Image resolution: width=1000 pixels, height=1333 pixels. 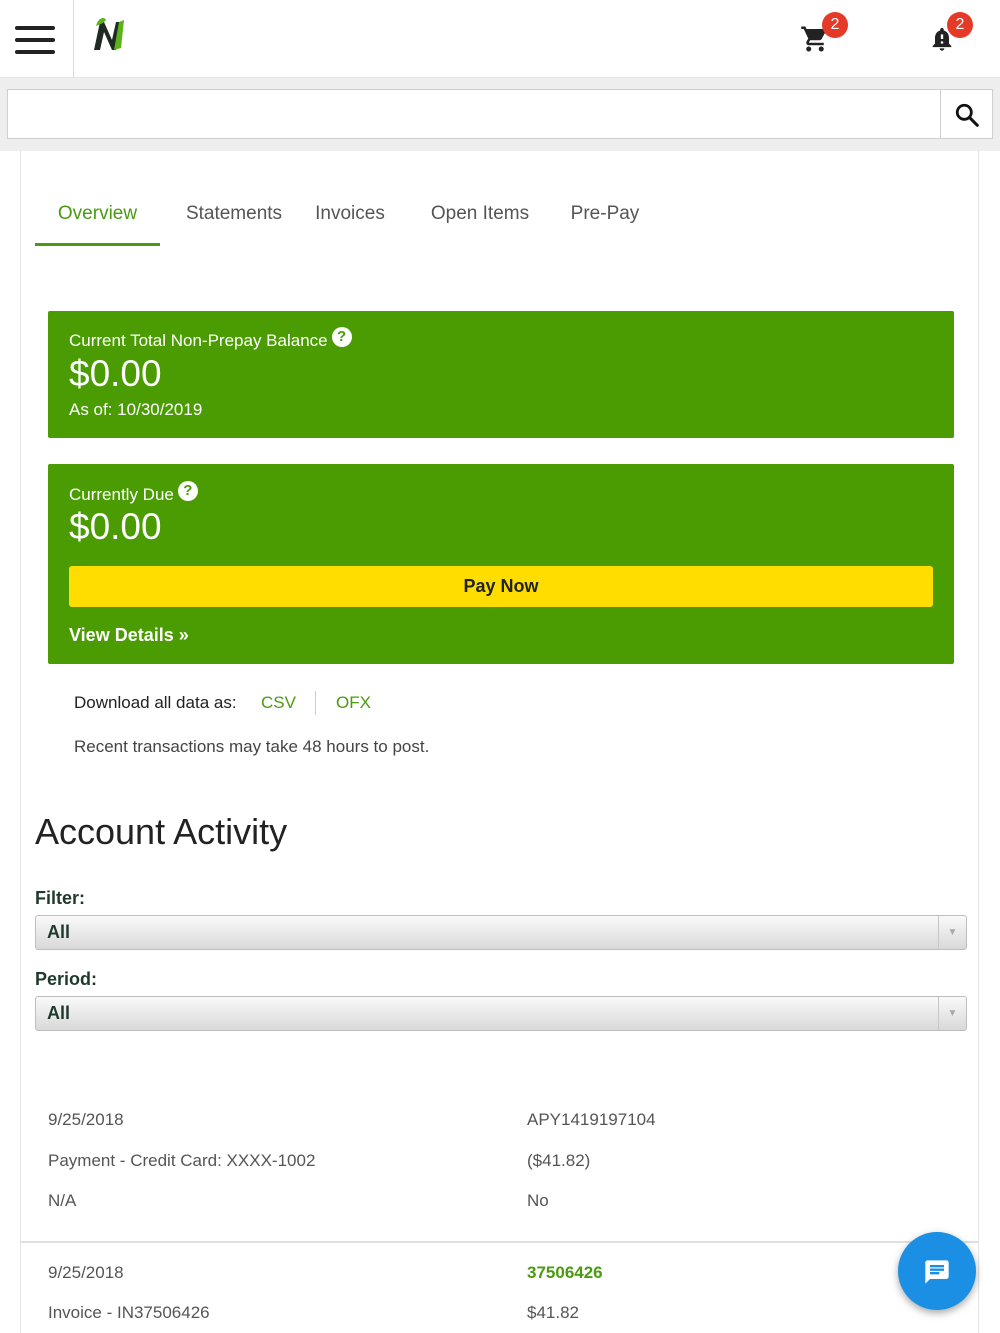 I want to click on due-label-row: Currently Due?, so click(x=133, y=493).